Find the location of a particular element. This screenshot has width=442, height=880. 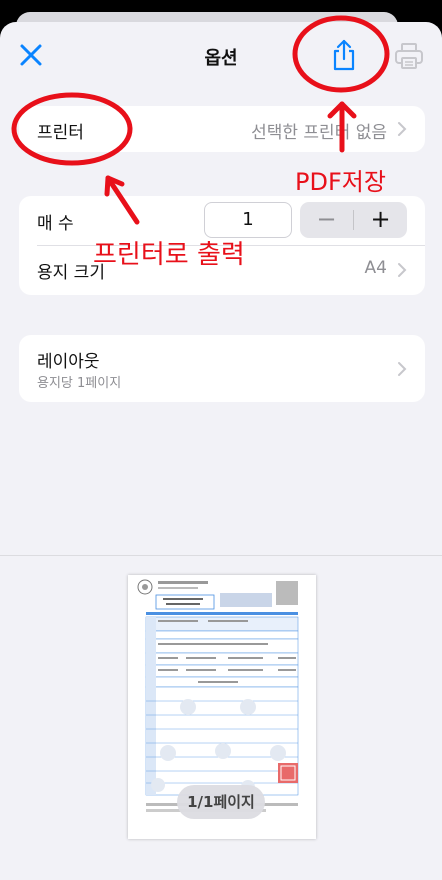

paper-size-value: A4 is located at coordinates (375, 268).